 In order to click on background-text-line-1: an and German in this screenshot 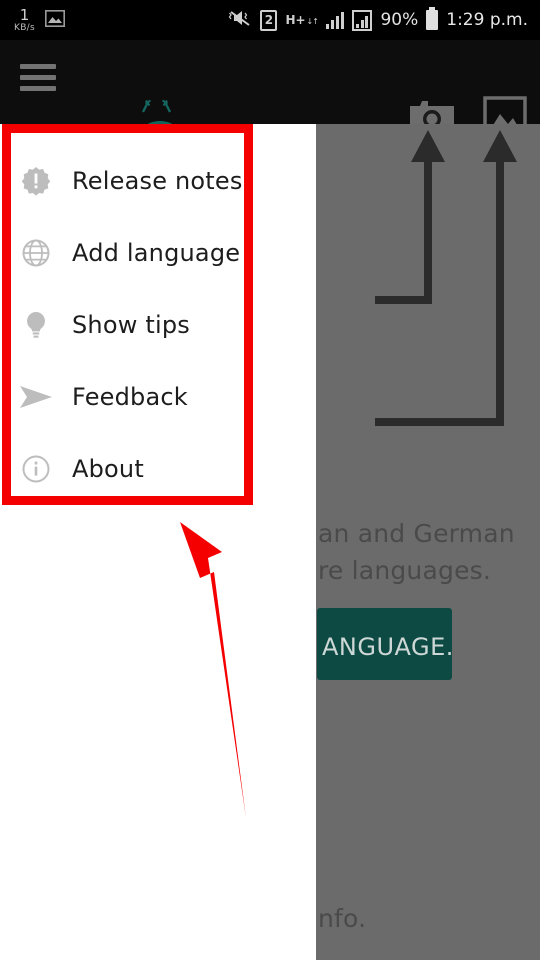, I will do `click(416, 533)`.